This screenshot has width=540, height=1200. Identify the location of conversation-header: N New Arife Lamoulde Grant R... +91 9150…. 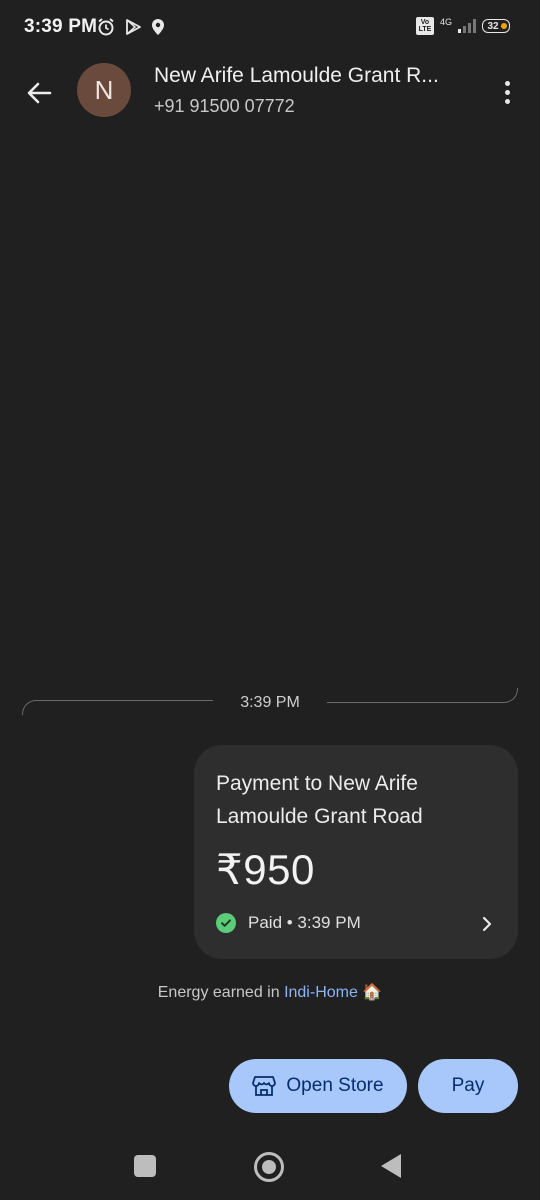
(270, 93).